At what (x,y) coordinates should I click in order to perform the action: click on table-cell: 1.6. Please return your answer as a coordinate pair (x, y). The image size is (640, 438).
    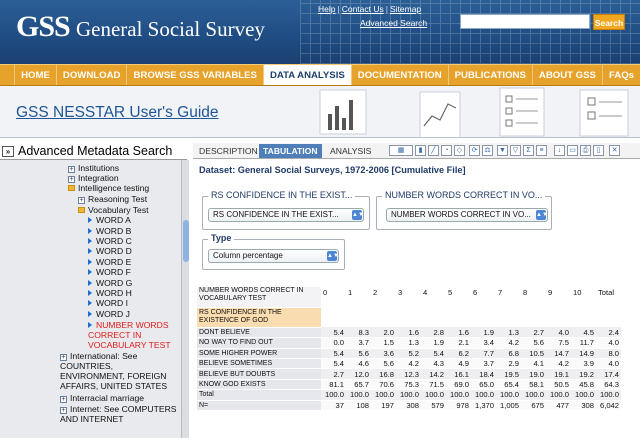
    Looking at the image, I should click on (408, 333).